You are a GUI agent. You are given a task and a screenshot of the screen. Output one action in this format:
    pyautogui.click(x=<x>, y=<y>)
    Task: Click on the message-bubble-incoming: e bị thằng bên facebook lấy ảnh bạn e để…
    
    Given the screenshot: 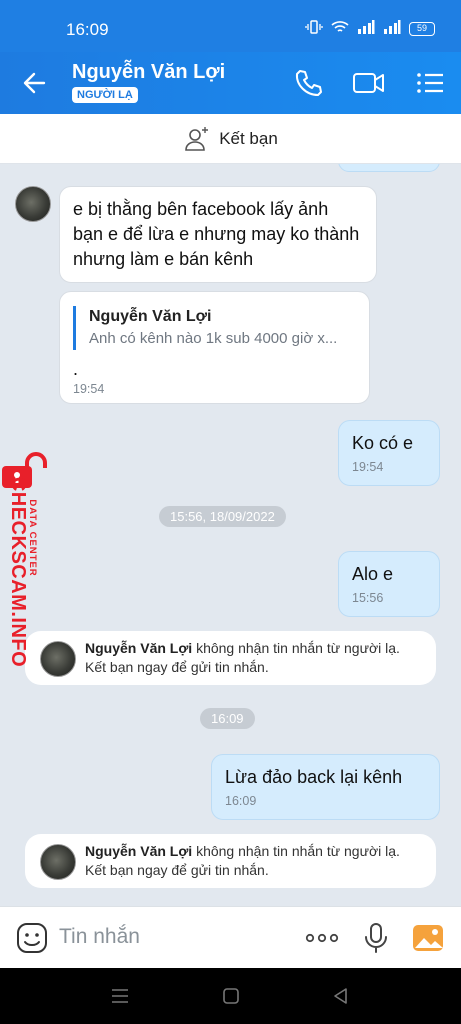 What is the action you would take?
    pyautogui.click(x=218, y=234)
    